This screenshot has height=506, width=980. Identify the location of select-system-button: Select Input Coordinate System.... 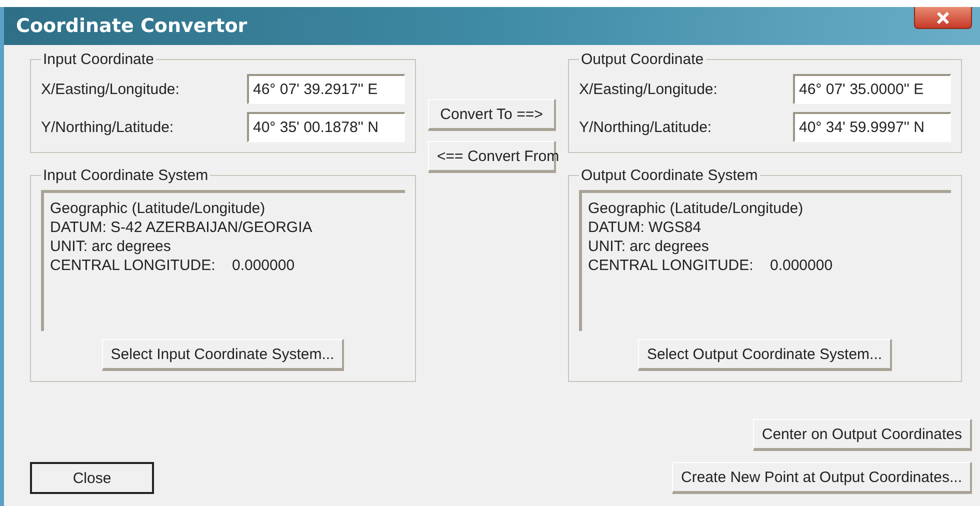
(223, 355).